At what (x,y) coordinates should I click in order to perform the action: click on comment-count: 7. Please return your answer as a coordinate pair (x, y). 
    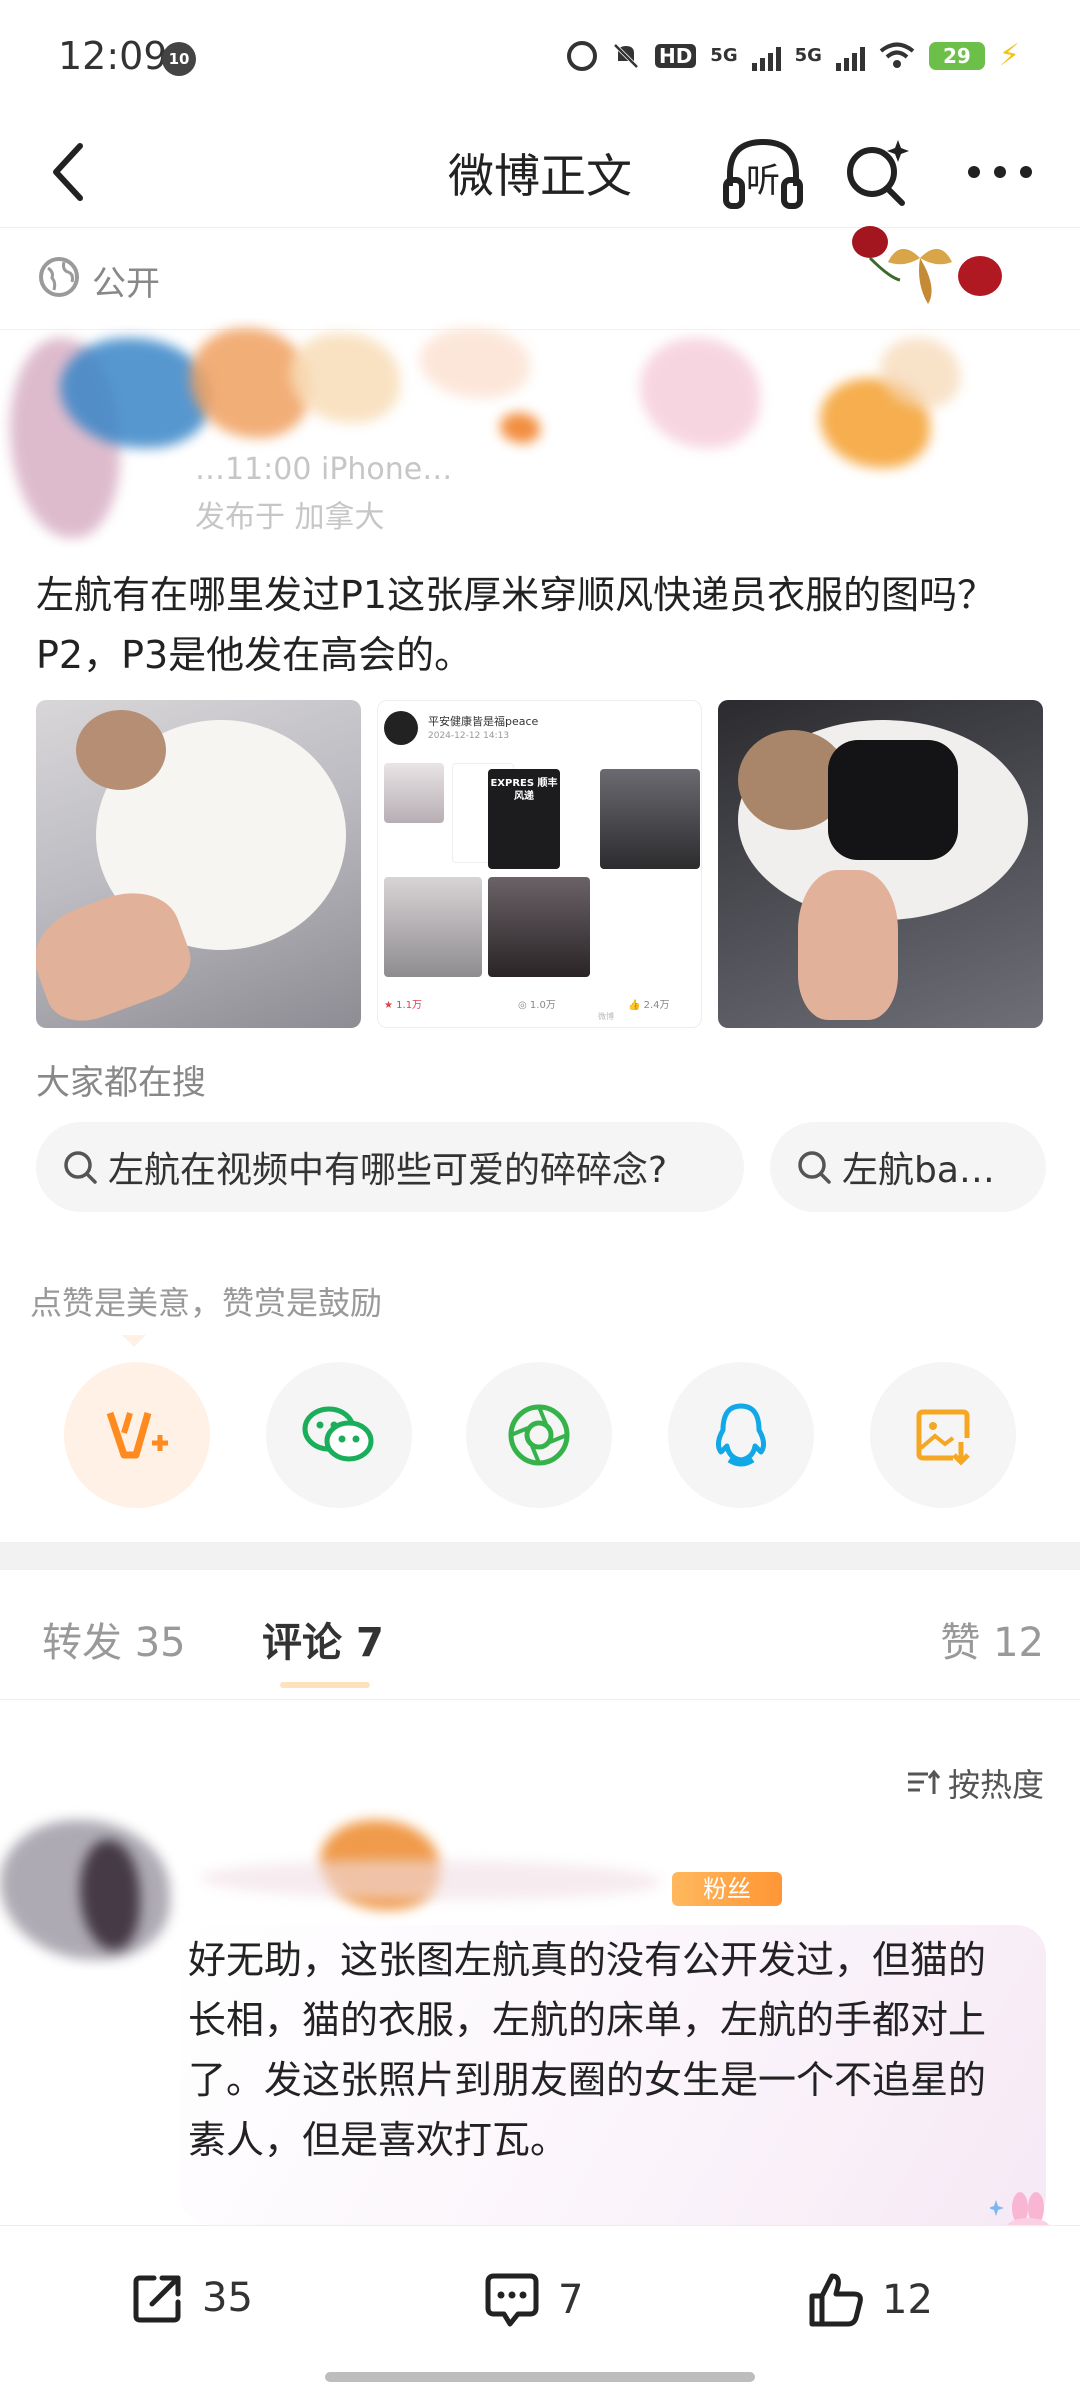
    Looking at the image, I should click on (571, 2300).